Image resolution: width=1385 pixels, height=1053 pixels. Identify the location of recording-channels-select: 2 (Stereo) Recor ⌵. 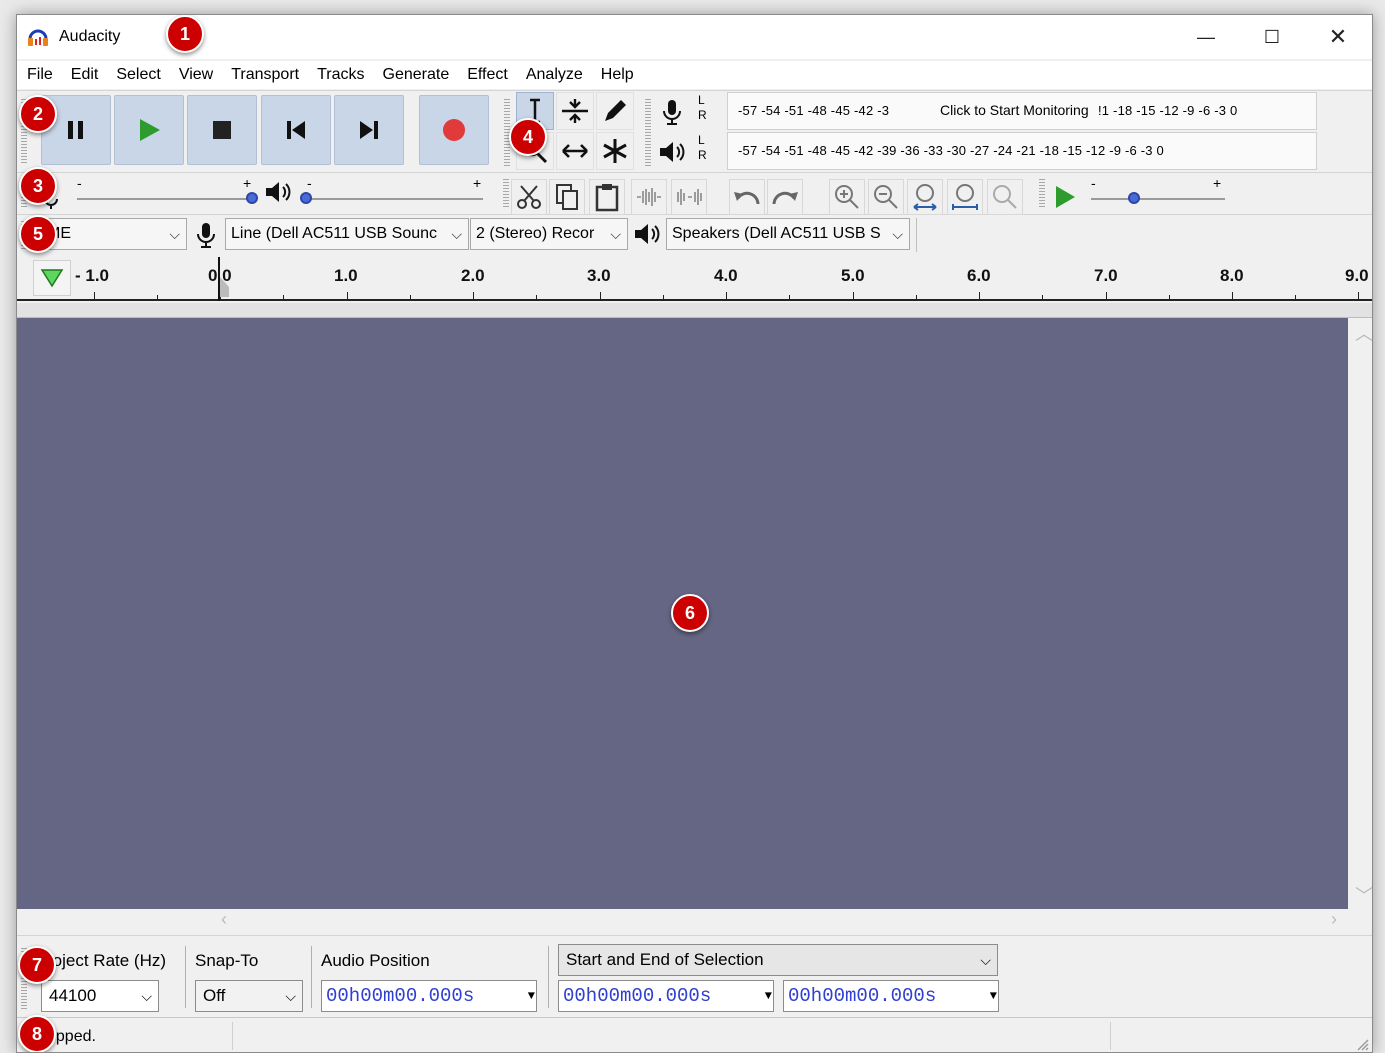
(549, 234).